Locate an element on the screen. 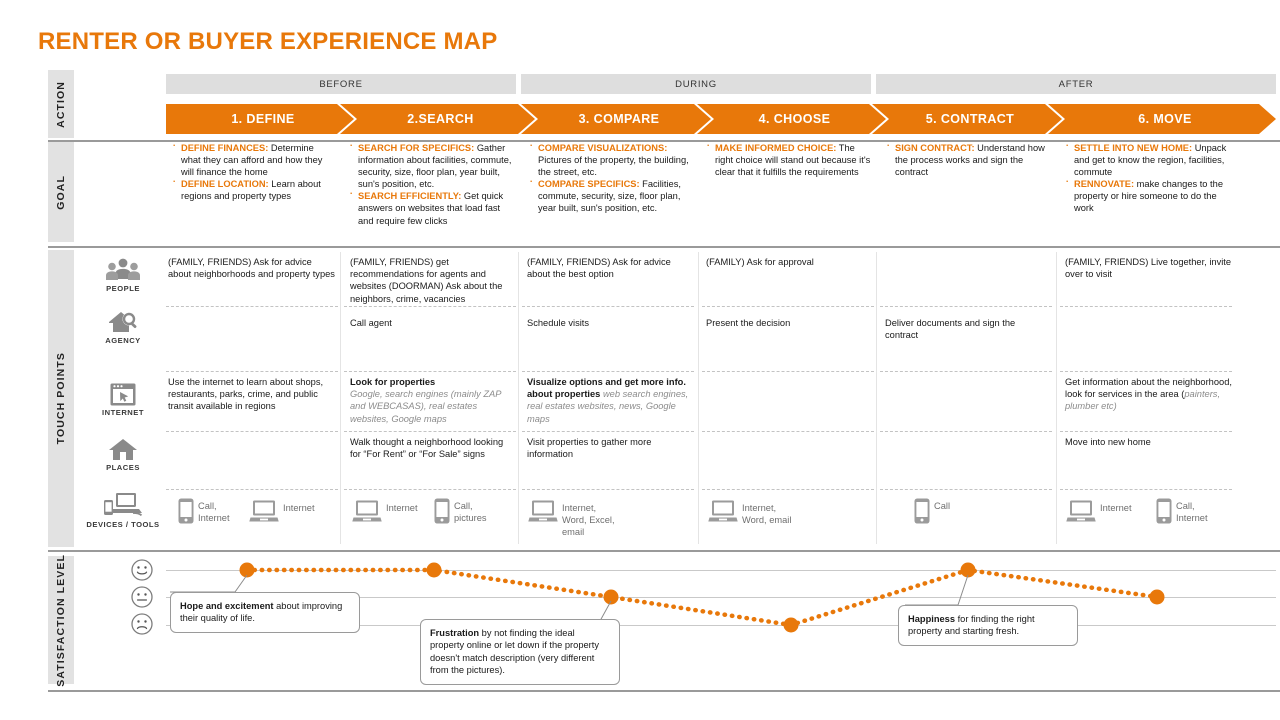  people-icon is located at coordinates (123, 269).